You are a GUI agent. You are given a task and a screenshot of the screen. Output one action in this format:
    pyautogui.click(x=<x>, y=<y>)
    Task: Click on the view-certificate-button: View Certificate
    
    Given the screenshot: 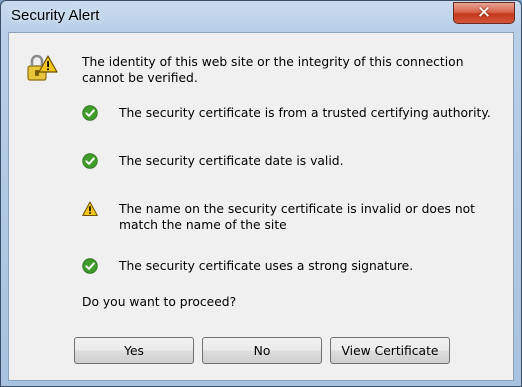 What is the action you would take?
    pyautogui.click(x=390, y=350)
    